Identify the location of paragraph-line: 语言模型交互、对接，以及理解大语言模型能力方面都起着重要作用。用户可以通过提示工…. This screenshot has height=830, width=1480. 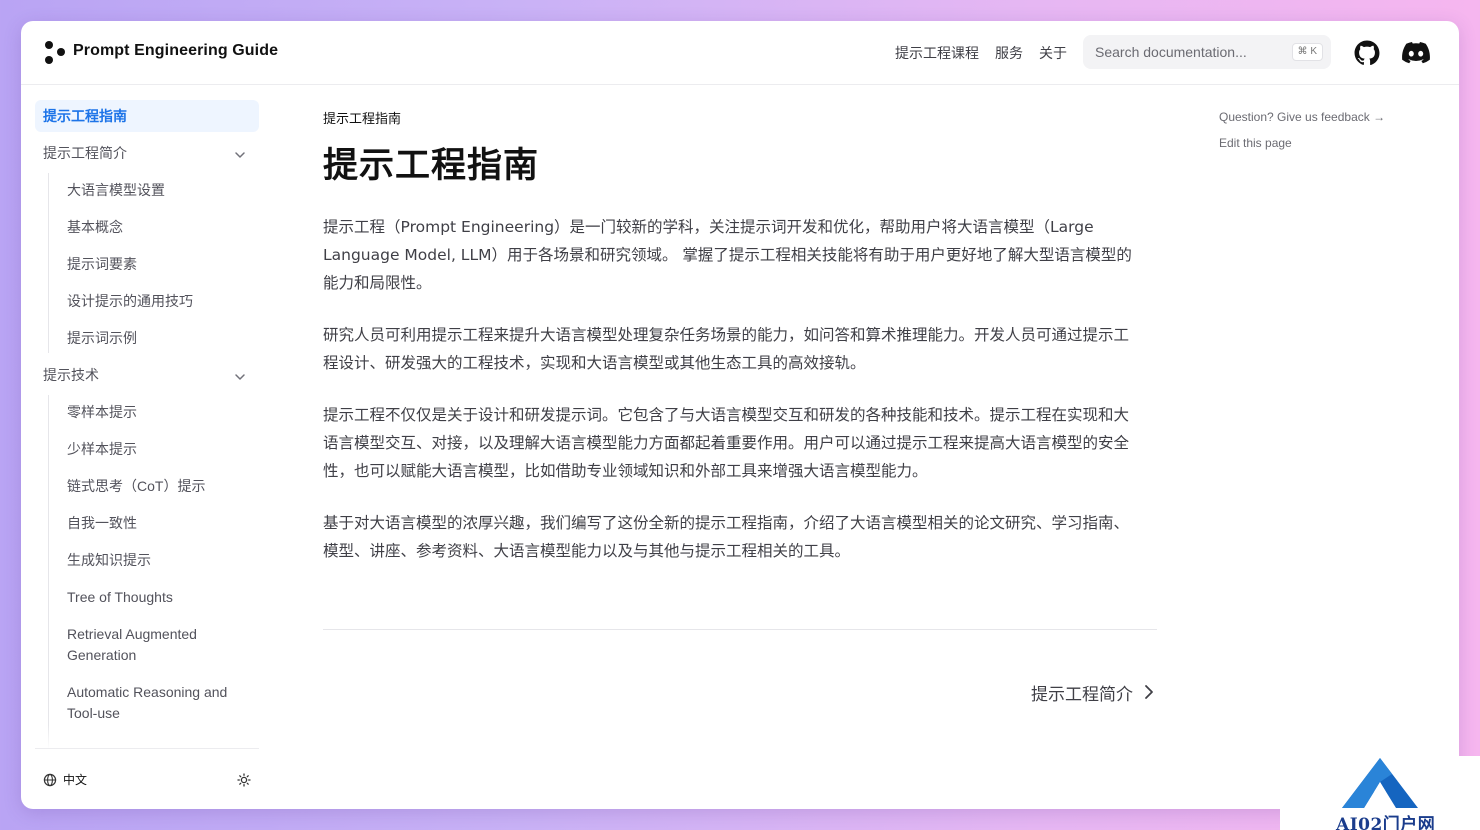
(726, 443).